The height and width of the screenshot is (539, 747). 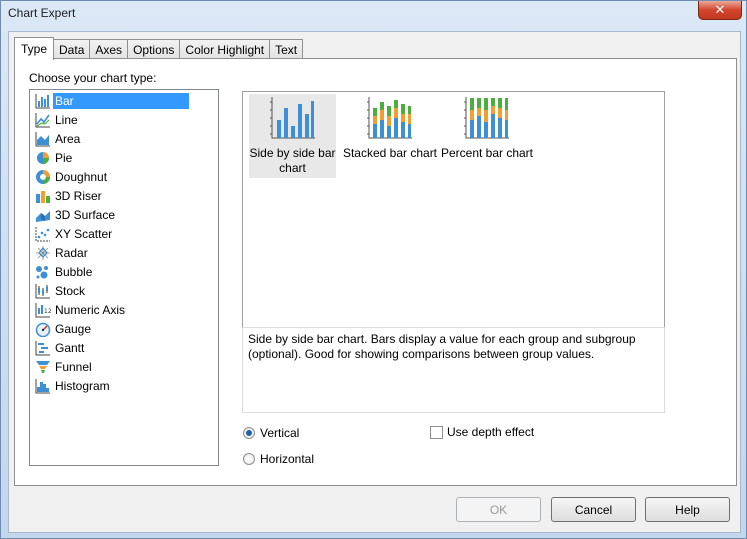 What do you see at coordinates (73, 328) in the screenshot?
I see `chart-type-label: Gauge` at bounding box center [73, 328].